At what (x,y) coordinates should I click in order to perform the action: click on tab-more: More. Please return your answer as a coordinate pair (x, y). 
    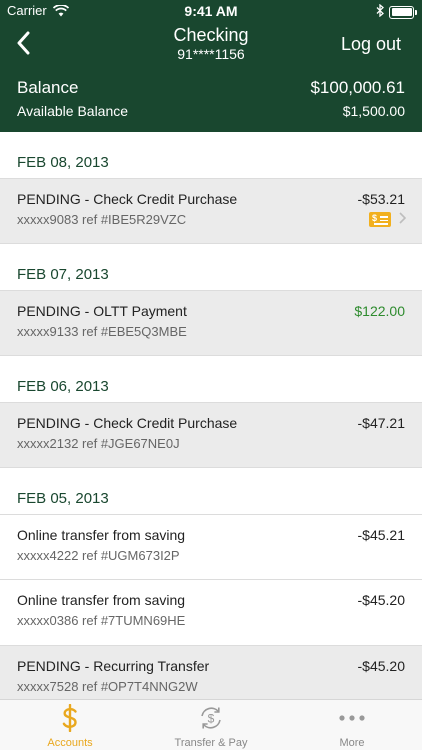
    Looking at the image, I should click on (352, 725).